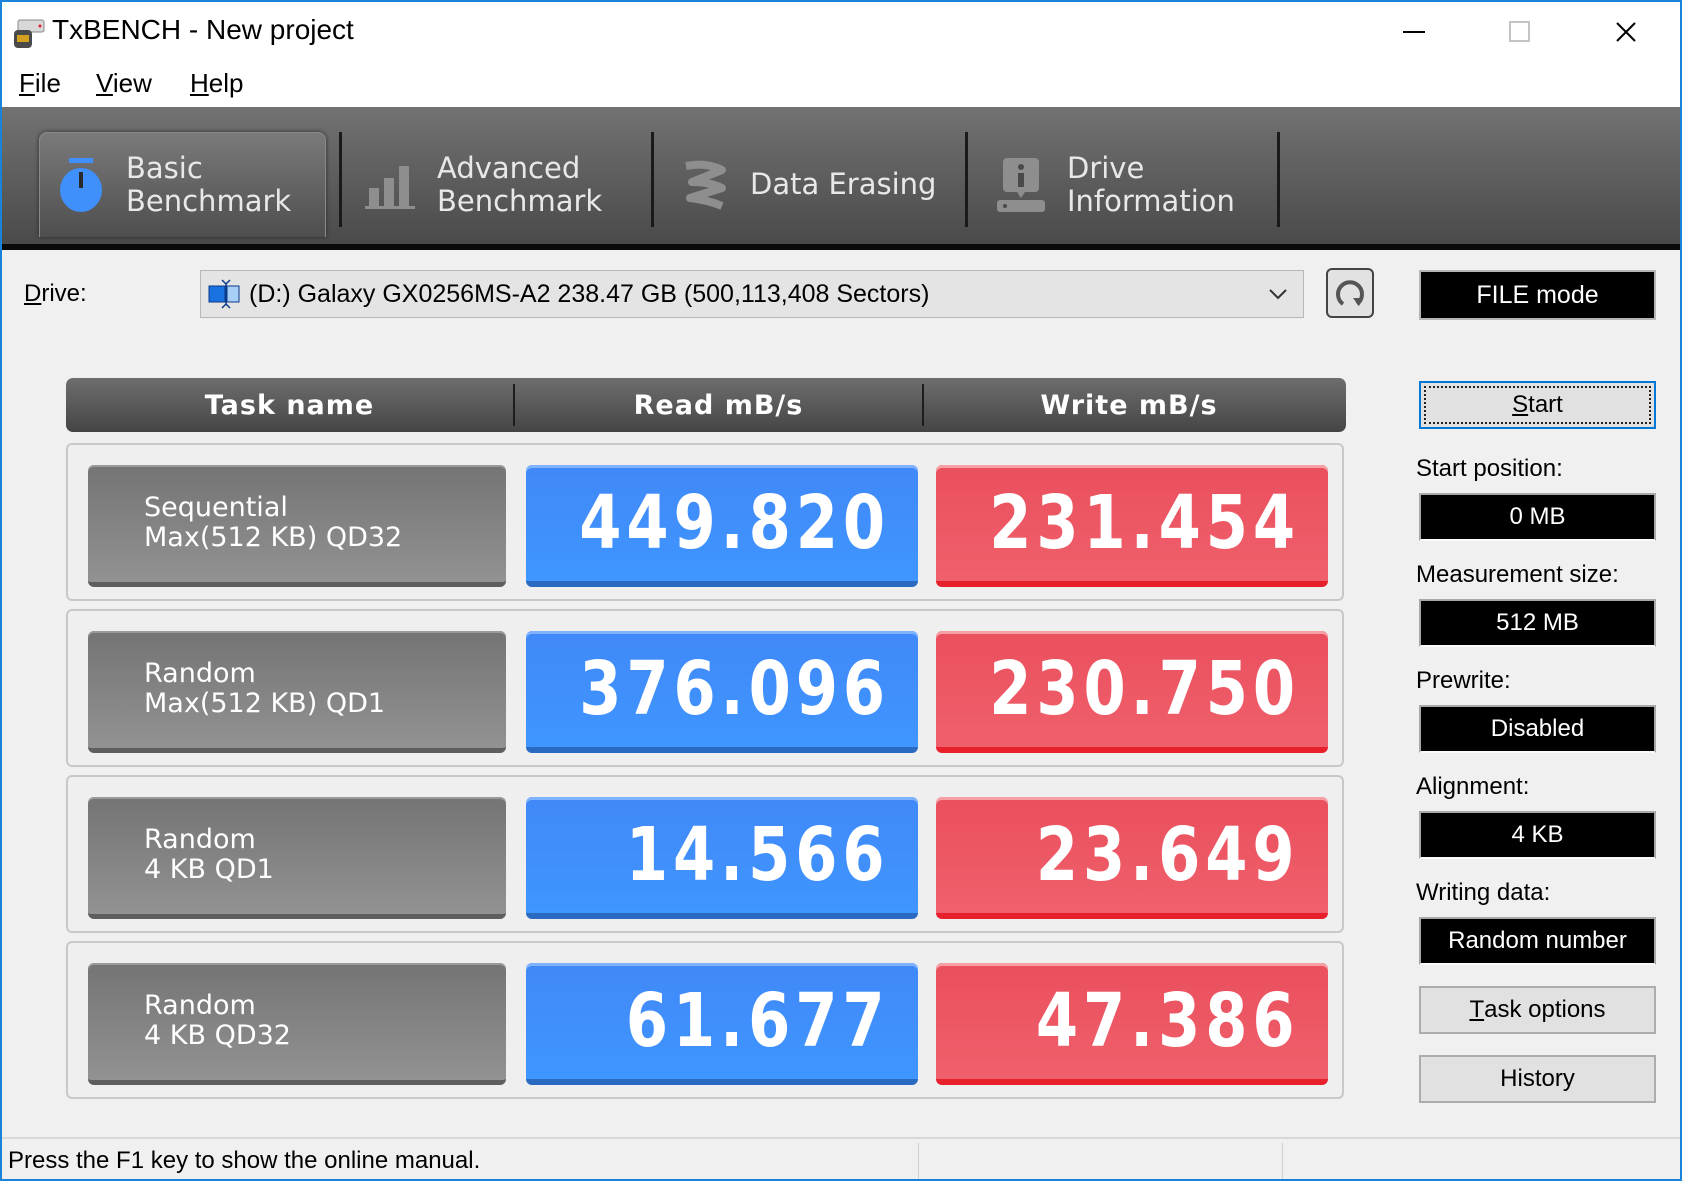  What do you see at coordinates (1021, 184) in the screenshot?
I see `drive-info-icon` at bounding box center [1021, 184].